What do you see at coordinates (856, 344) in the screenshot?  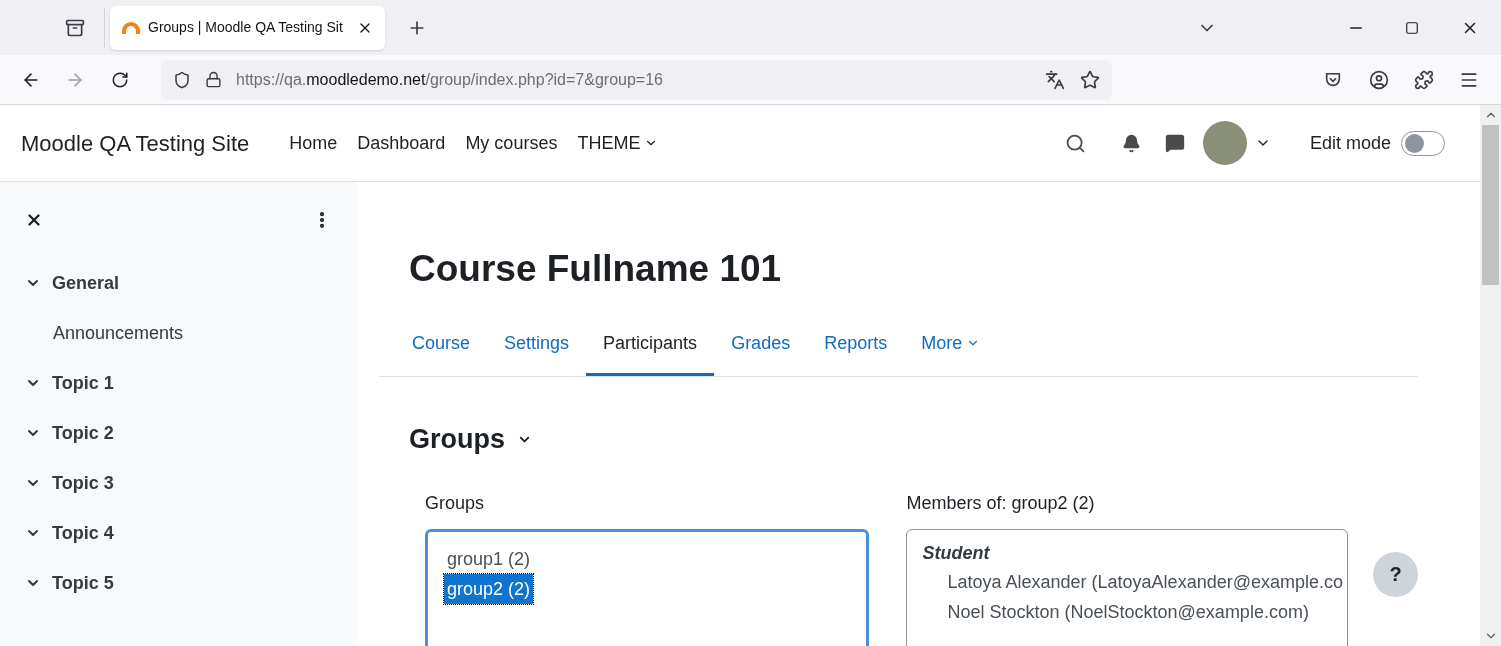 I see `course-tab: Reports` at bounding box center [856, 344].